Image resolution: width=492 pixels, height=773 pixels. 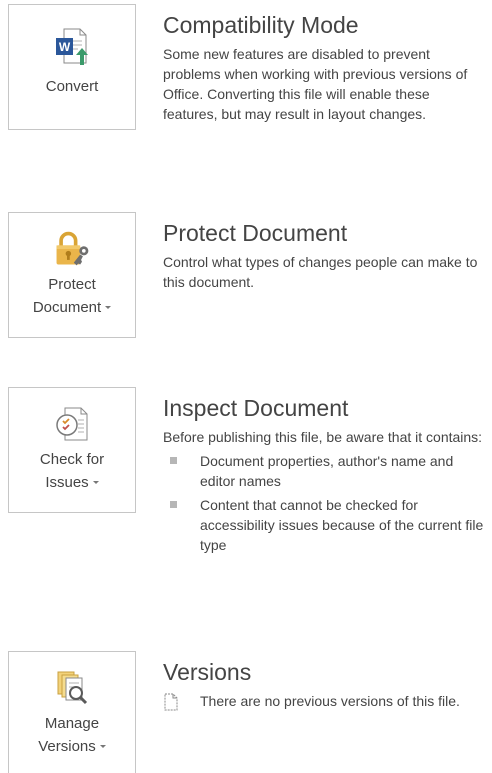 I want to click on versions-title: Versions, so click(x=207, y=672).